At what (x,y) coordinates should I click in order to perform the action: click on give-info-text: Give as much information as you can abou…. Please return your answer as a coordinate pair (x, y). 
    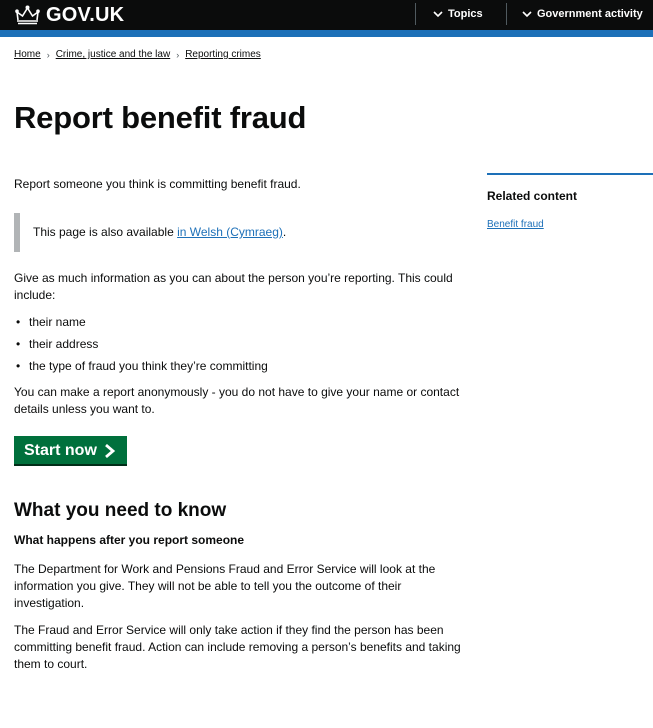
    Looking at the image, I should click on (233, 286).